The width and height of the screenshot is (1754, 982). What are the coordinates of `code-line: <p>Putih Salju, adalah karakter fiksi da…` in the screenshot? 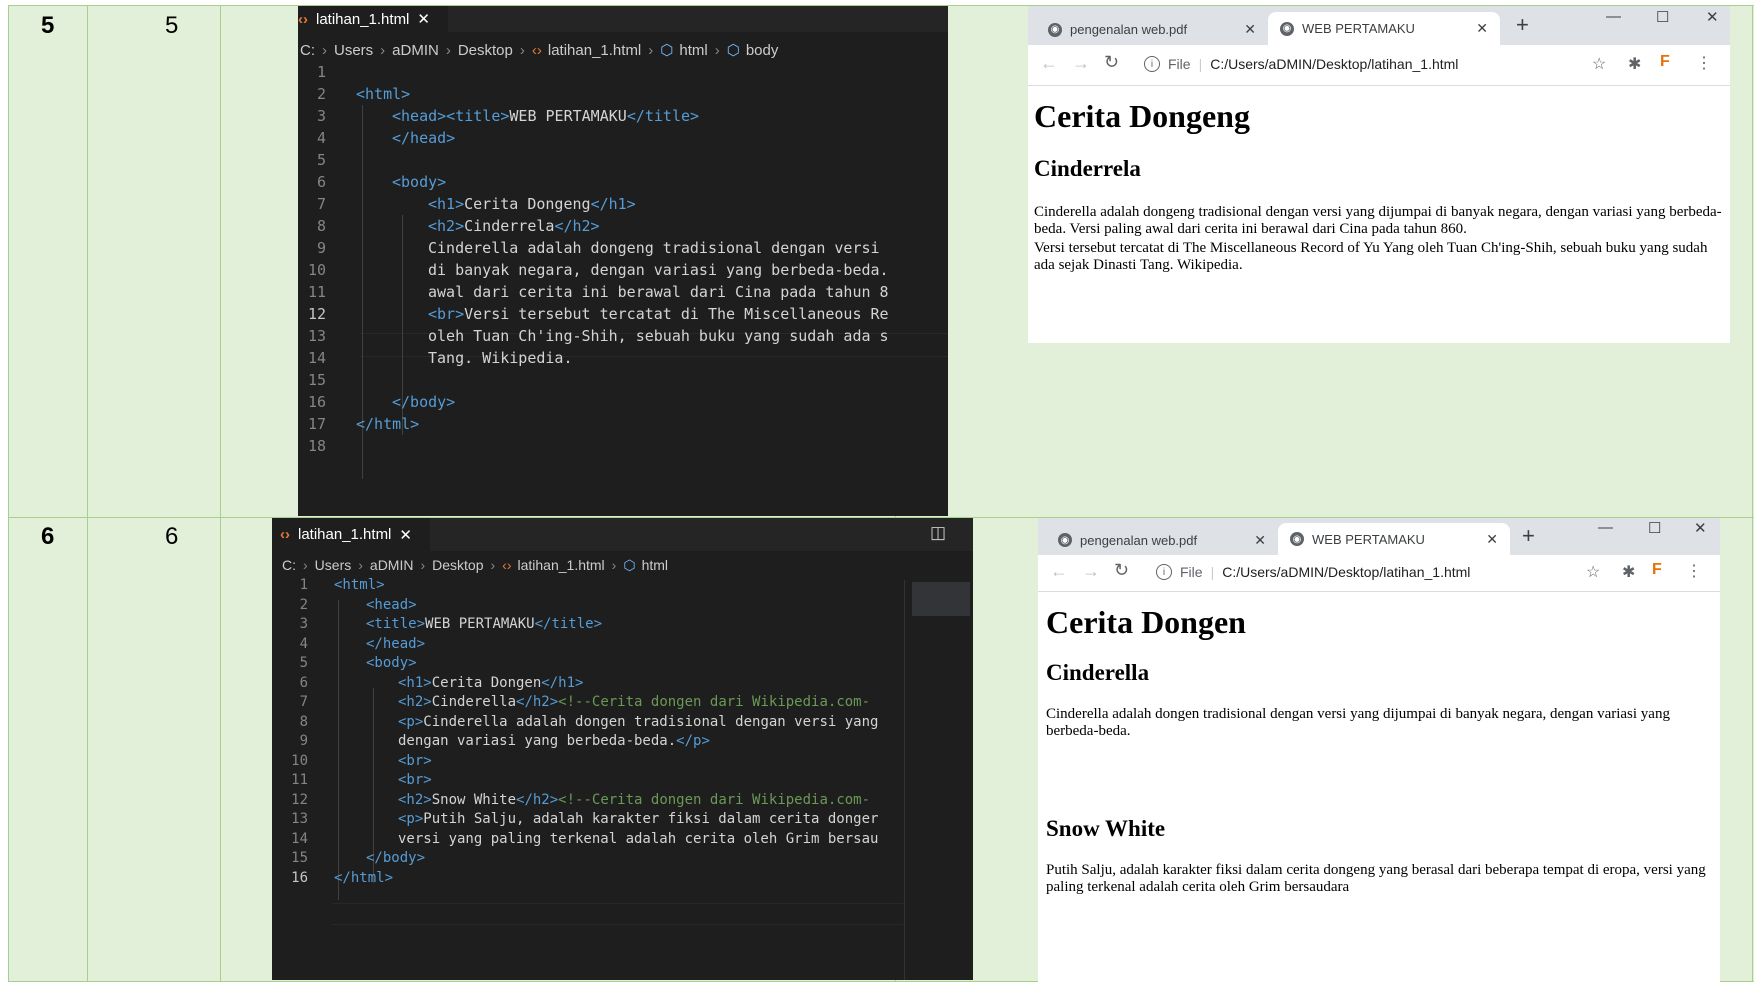 It's located at (638, 820).